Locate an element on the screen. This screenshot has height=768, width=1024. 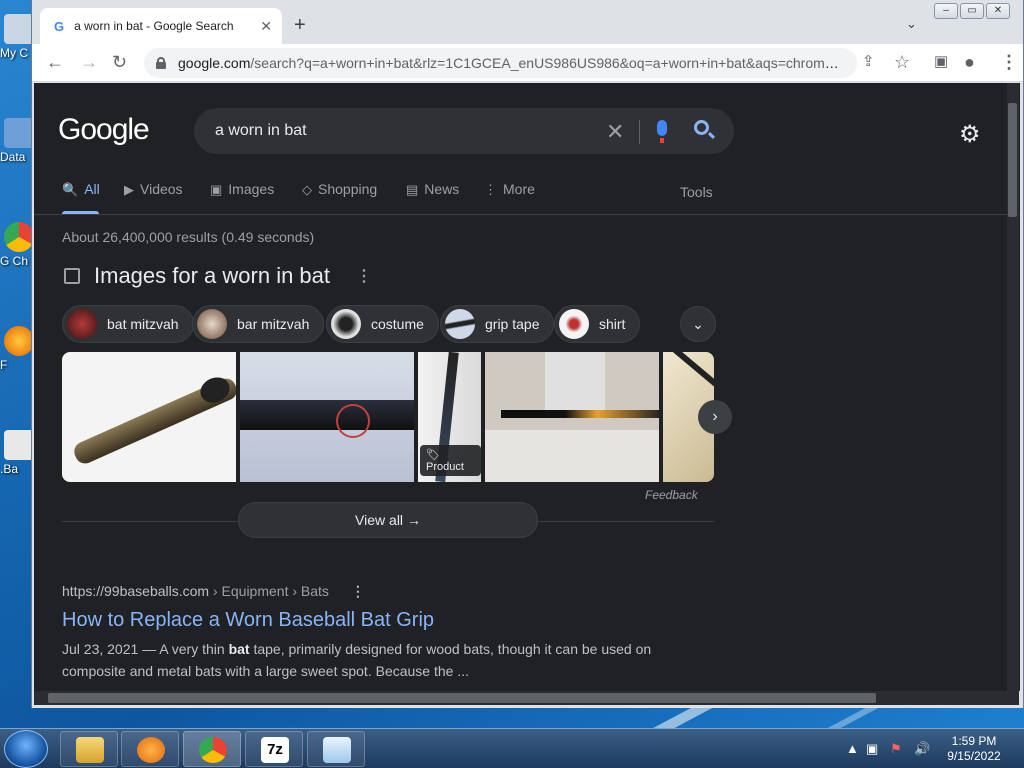
tab-close-icon: ✕ is located at coordinates (266, 26).